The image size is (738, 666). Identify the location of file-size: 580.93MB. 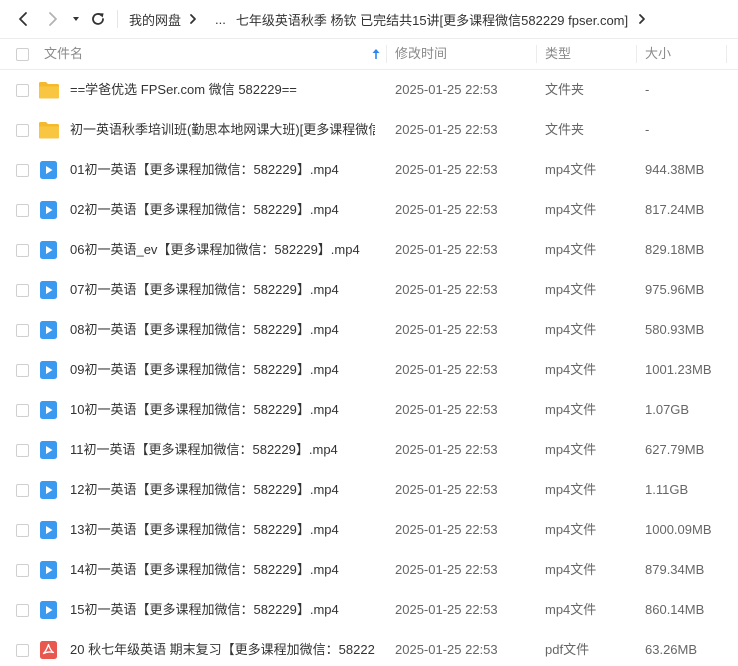
(675, 329).